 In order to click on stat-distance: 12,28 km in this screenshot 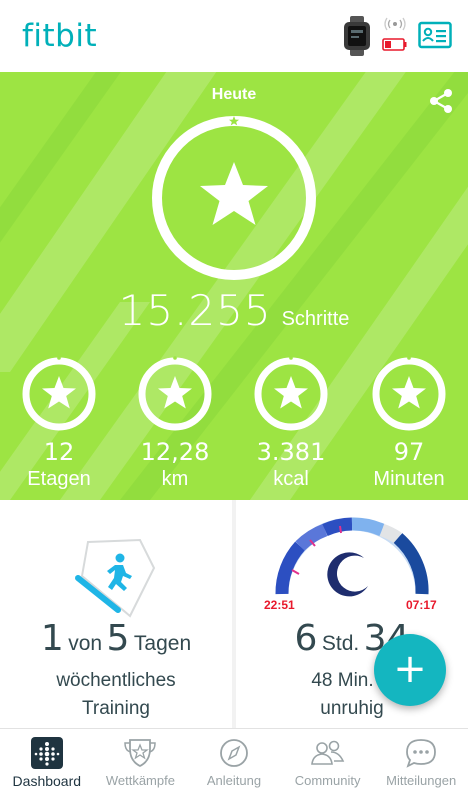, I will do `click(175, 423)`.